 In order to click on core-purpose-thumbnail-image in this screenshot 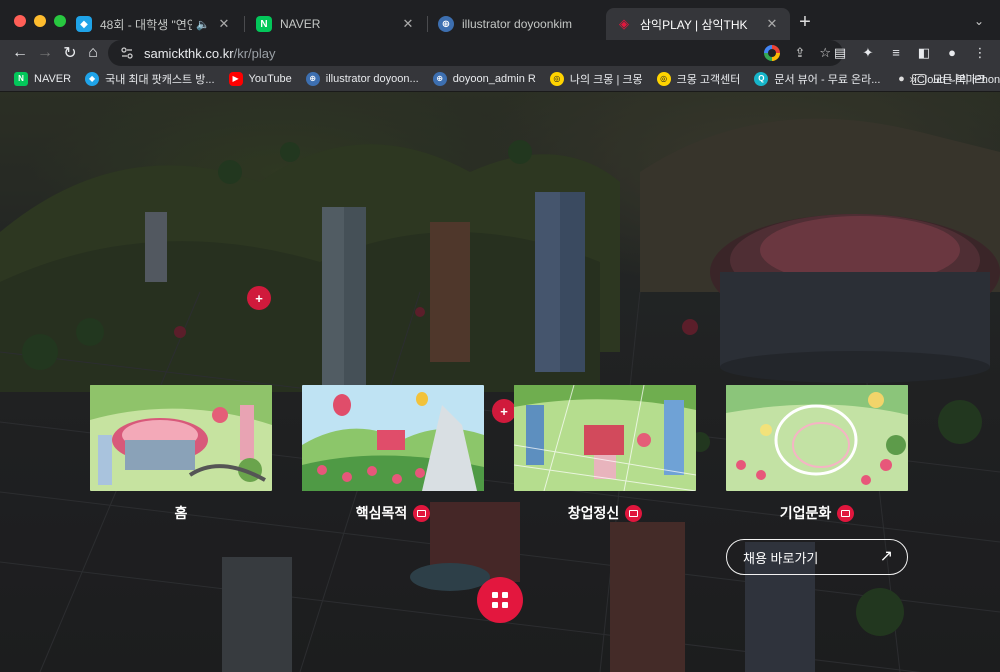, I will do `click(393, 438)`.